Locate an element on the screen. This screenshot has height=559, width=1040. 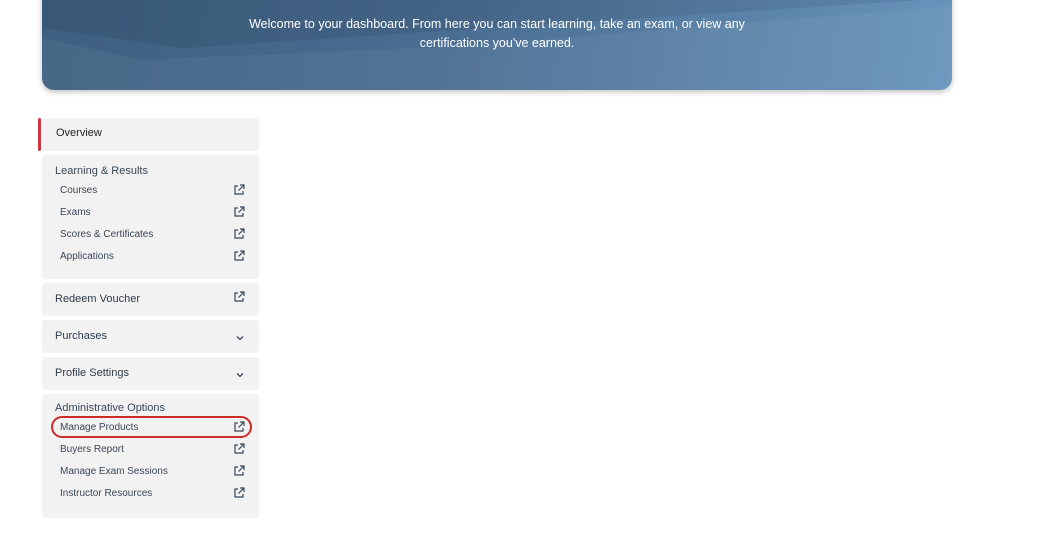
sidebar-item-purchases: Purchases is located at coordinates (150, 336).